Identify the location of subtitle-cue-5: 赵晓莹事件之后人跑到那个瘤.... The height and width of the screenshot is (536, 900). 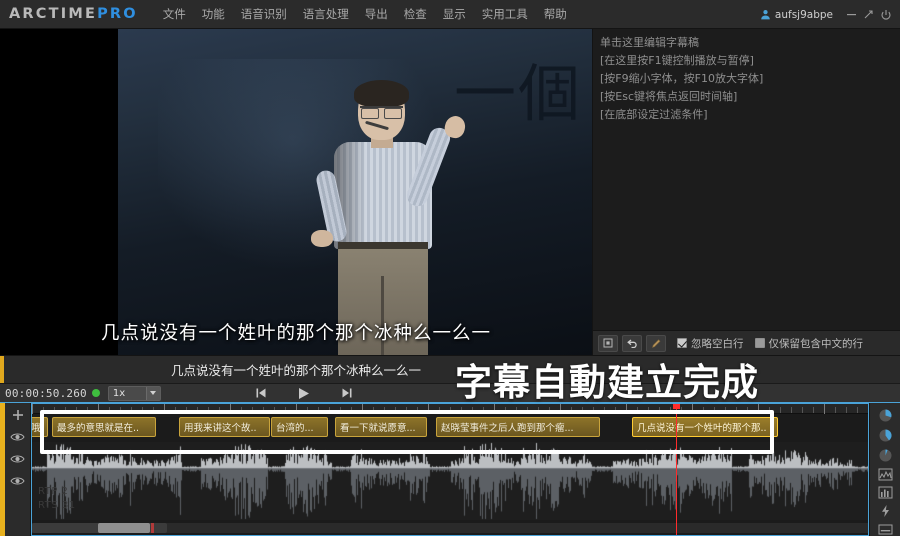
(518, 427).